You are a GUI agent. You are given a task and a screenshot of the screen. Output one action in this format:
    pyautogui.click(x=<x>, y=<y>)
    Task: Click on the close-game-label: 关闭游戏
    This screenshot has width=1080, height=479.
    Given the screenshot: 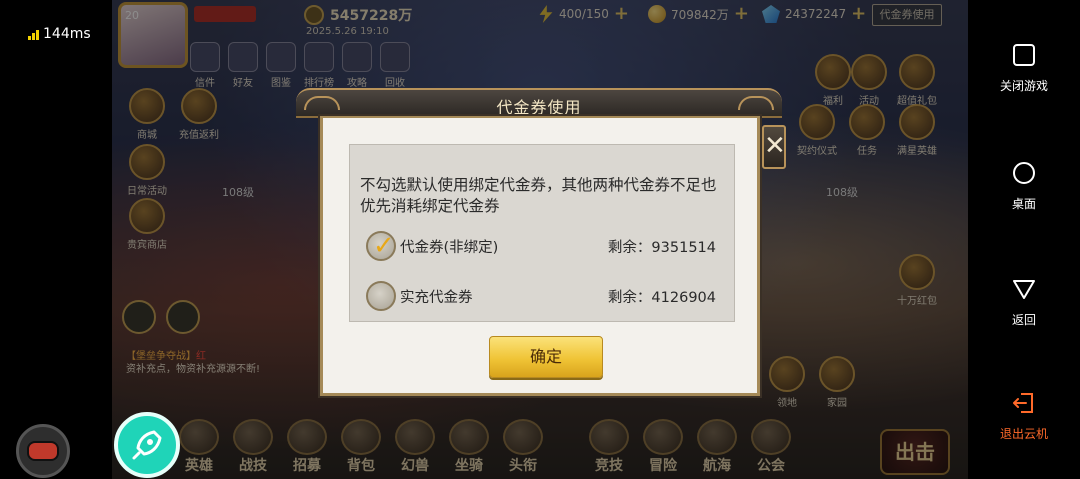 What is the action you would take?
    pyautogui.click(x=1023, y=86)
    